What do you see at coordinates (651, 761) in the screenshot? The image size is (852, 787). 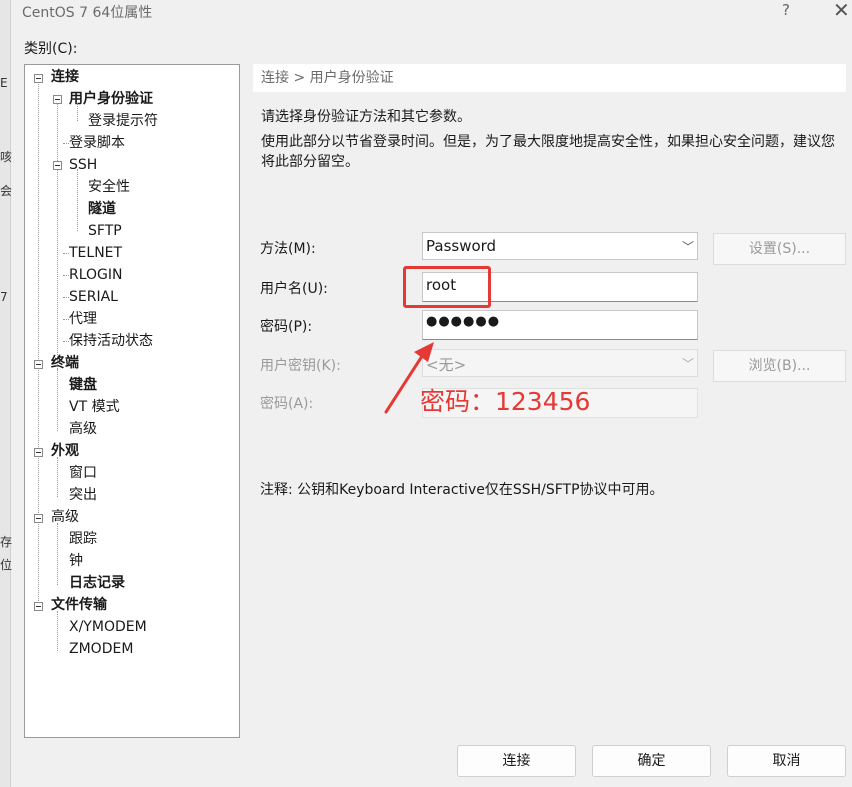 I see `ok-button: 确定` at bounding box center [651, 761].